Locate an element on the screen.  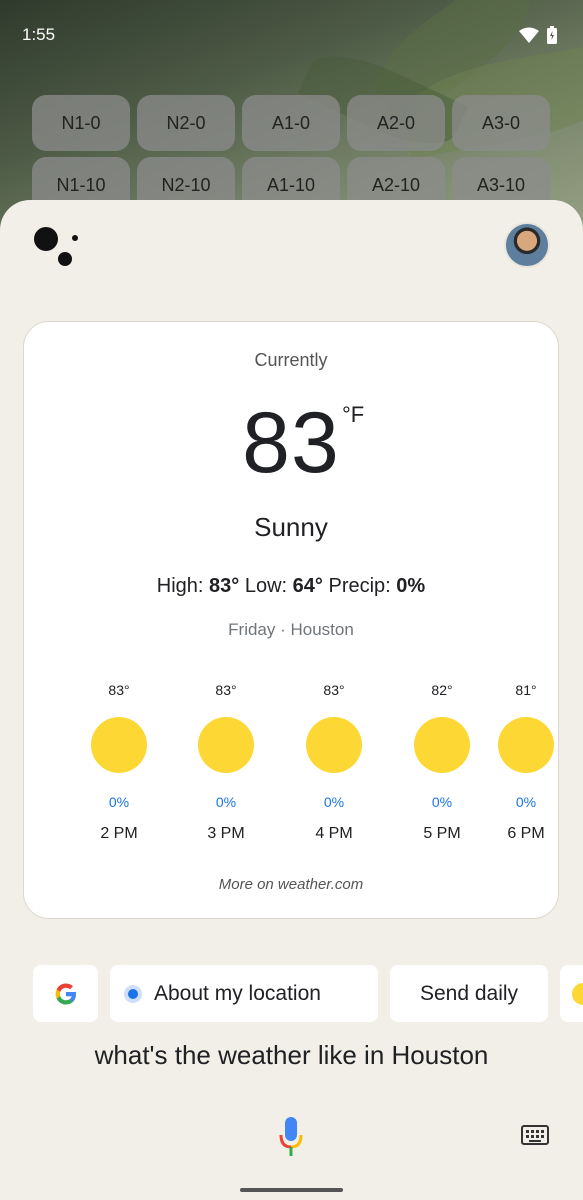
high-label: High: is located at coordinates (180, 586).